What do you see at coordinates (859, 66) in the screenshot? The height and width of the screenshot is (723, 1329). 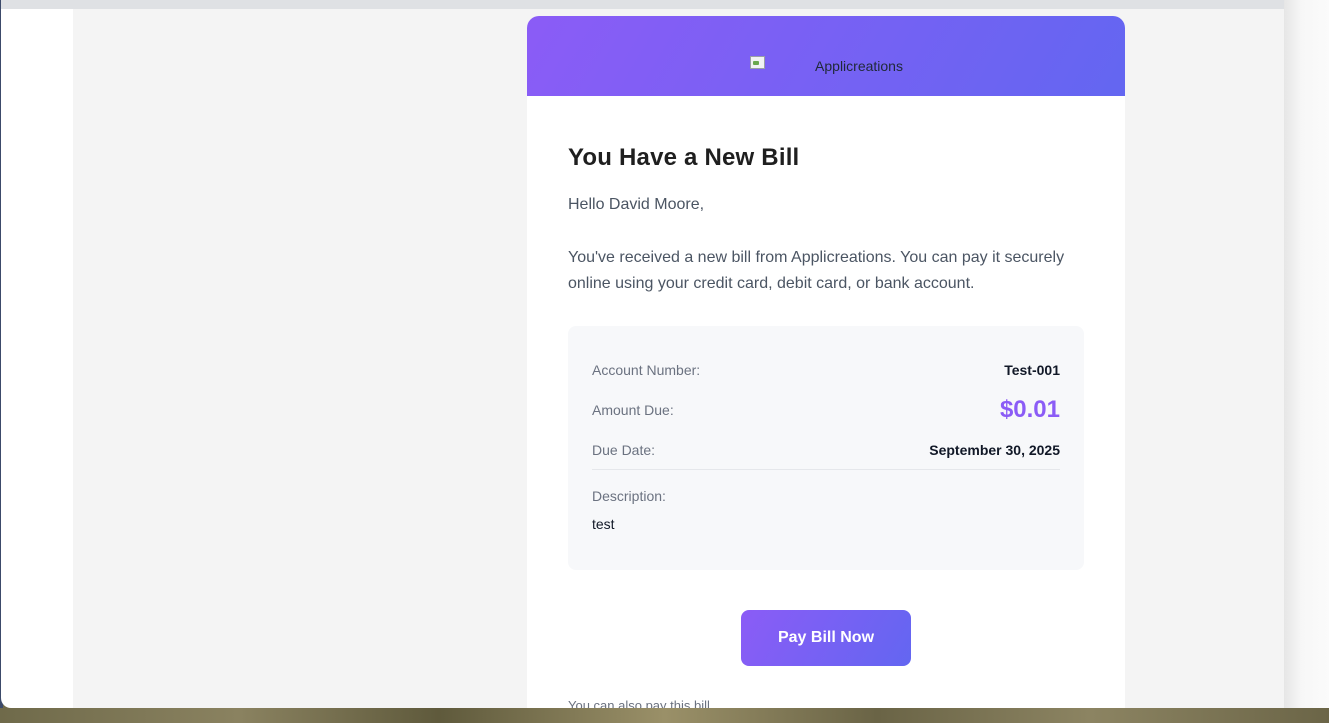 I see `logo-alt-text: Applicreations` at bounding box center [859, 66].